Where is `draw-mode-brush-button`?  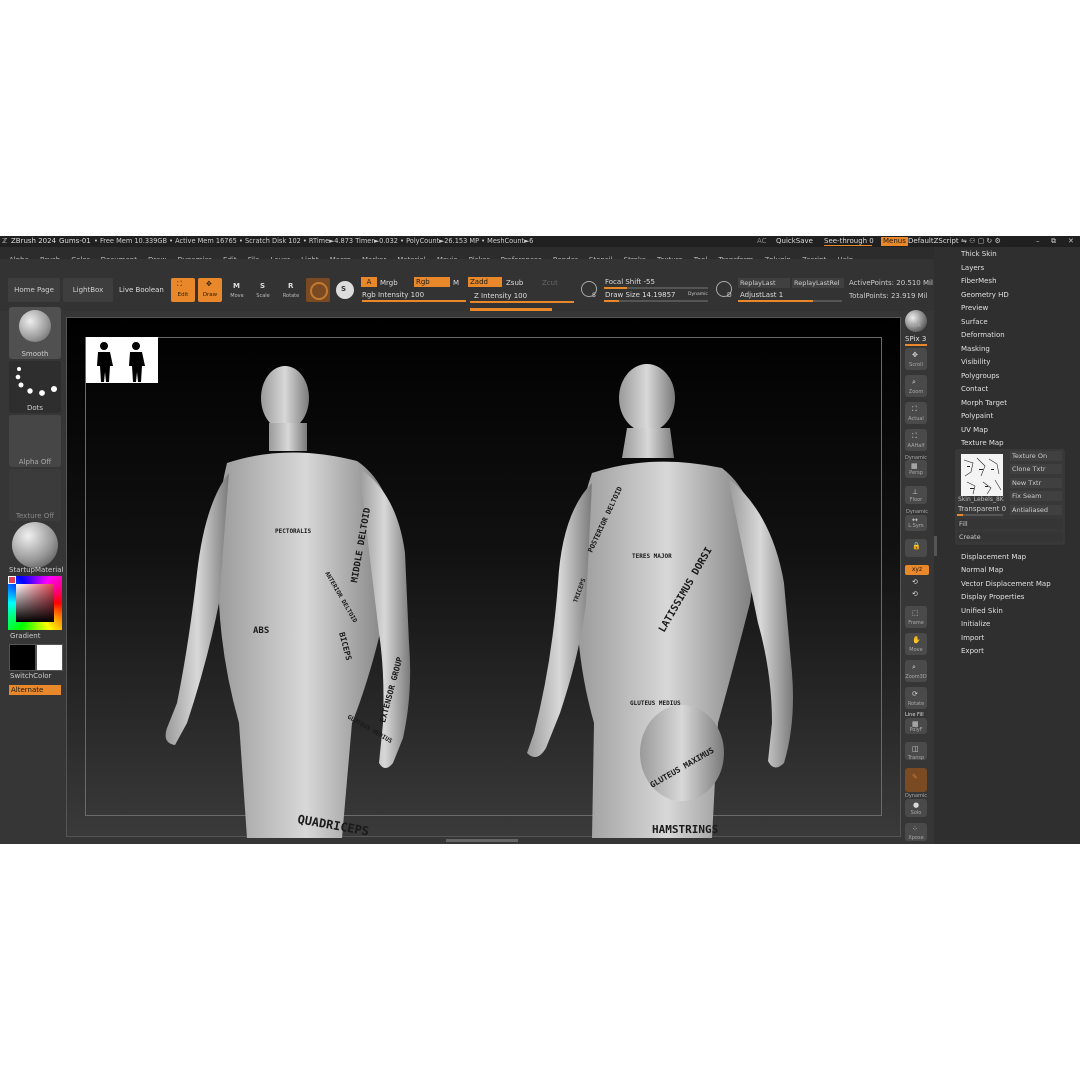
draw-mode-brush-button is located at coordinates (318, 290).